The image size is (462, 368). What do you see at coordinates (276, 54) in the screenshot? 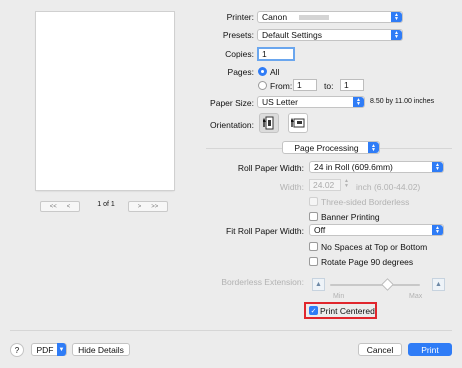
I see `copies-field: 1` at bounding box center [276, 54].